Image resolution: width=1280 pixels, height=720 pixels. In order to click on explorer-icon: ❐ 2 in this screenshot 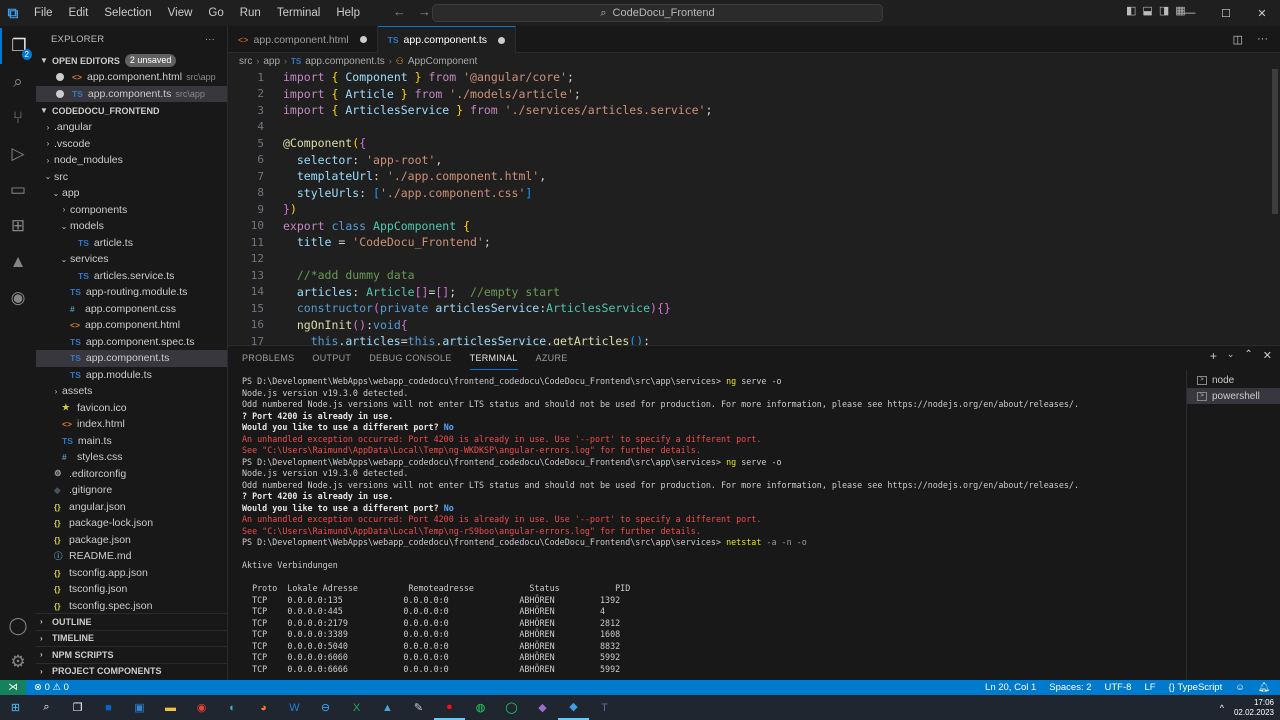, I will do `click(18, 46)`.